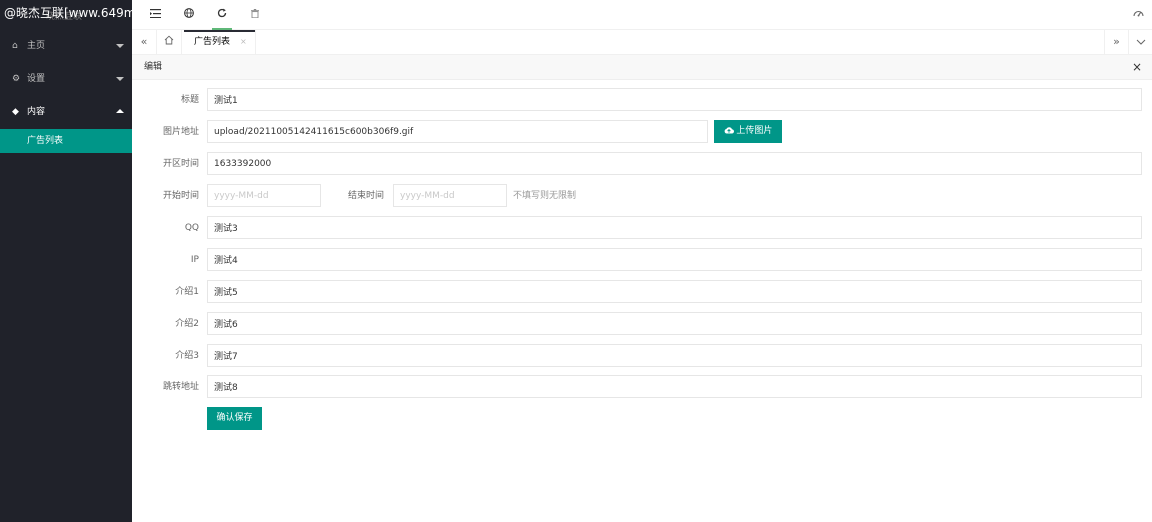  I want to click on title-label: 标题, so click(189, 100).